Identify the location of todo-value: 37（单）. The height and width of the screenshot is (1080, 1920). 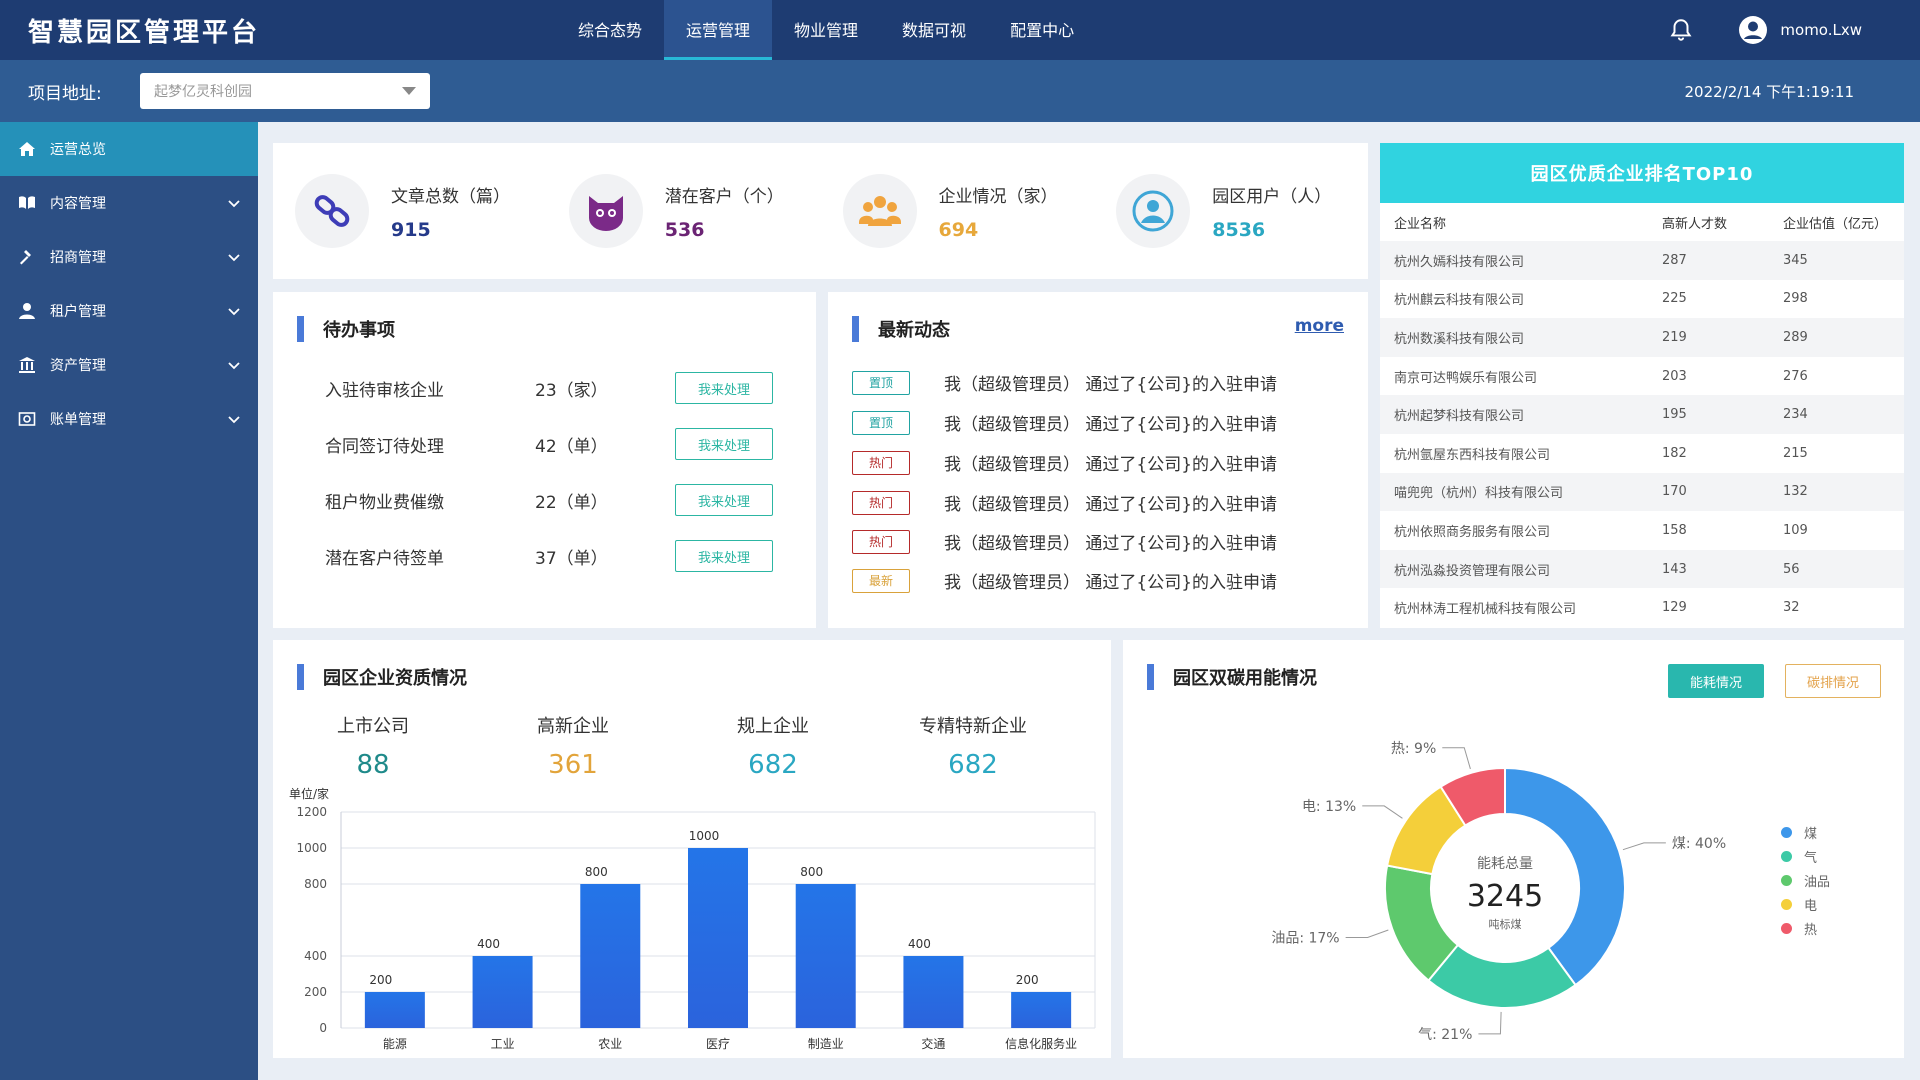
(571, 558).